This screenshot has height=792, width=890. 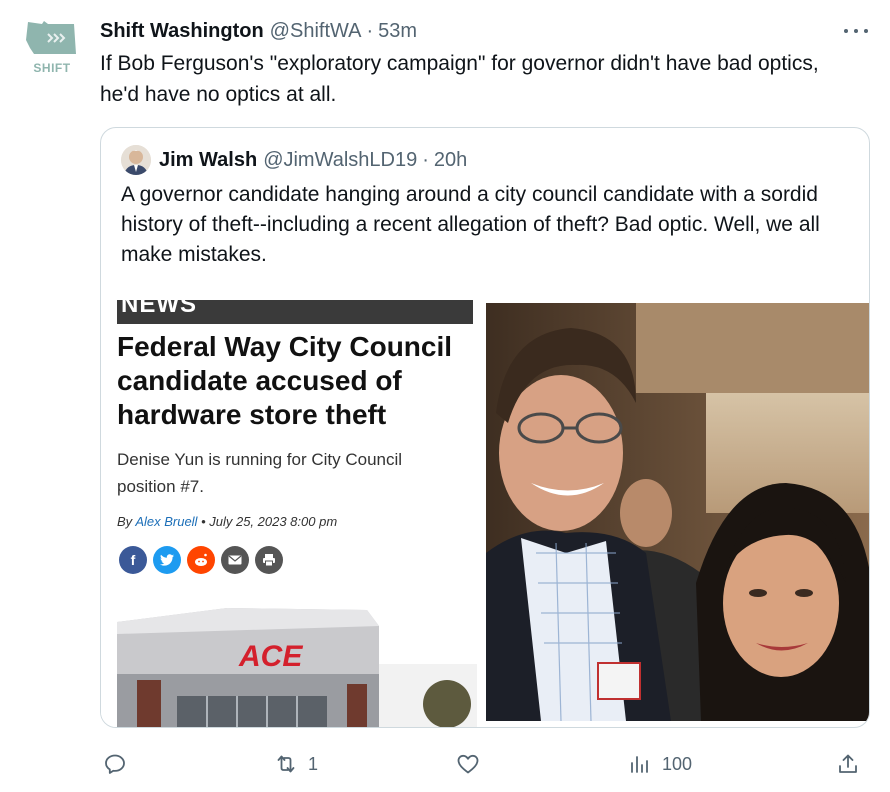 I want to click on author-avatar: SHIFT, so click(x=52, y=46).